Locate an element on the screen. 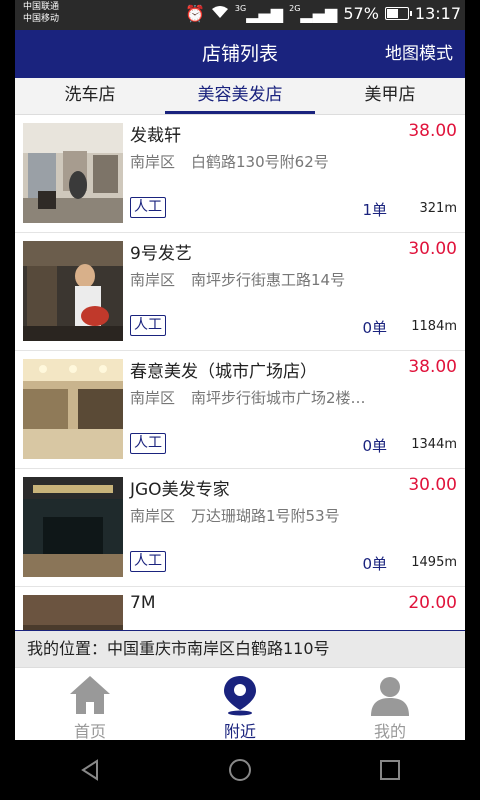 This screenshot has height=800, width=480. shop-distance: 1184m is located at coordinates (434, 326).